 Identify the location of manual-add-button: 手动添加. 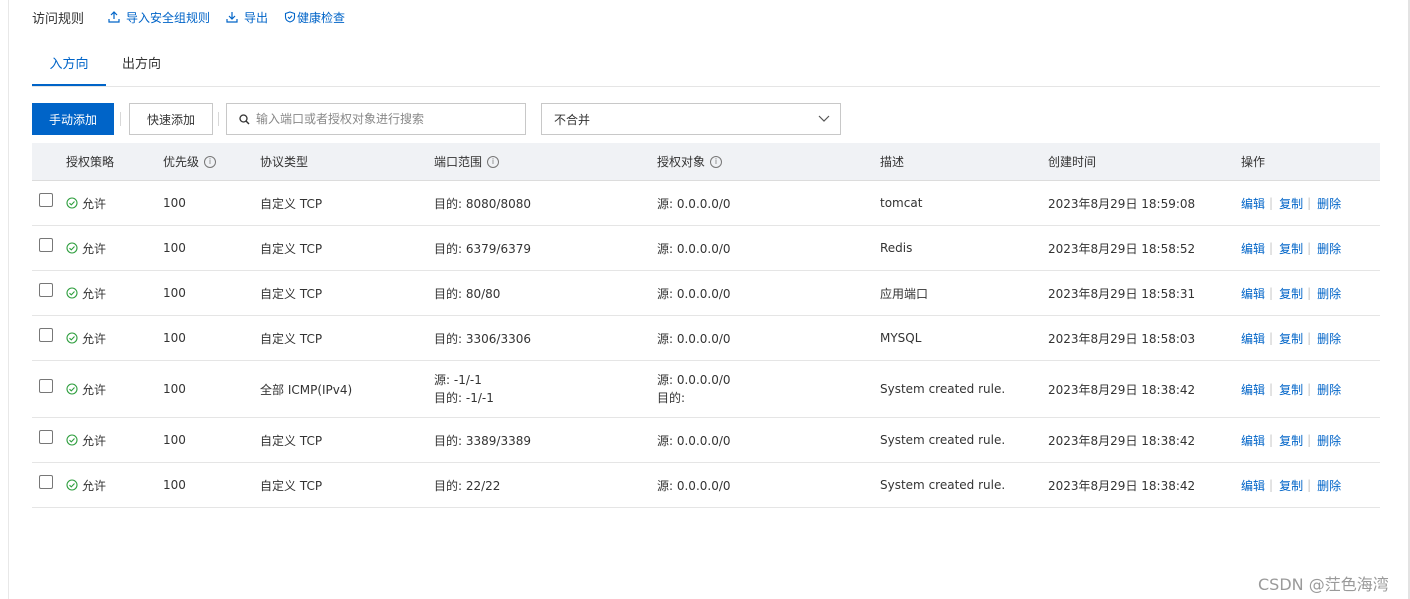
(73, 119).